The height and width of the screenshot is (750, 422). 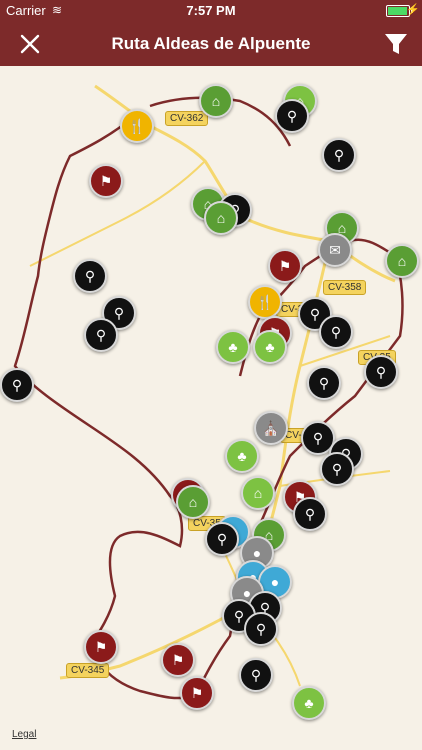 I want to click on status-bar: Carrier ≋ 7:57 PM ⚡, so click(x=211, y=11).